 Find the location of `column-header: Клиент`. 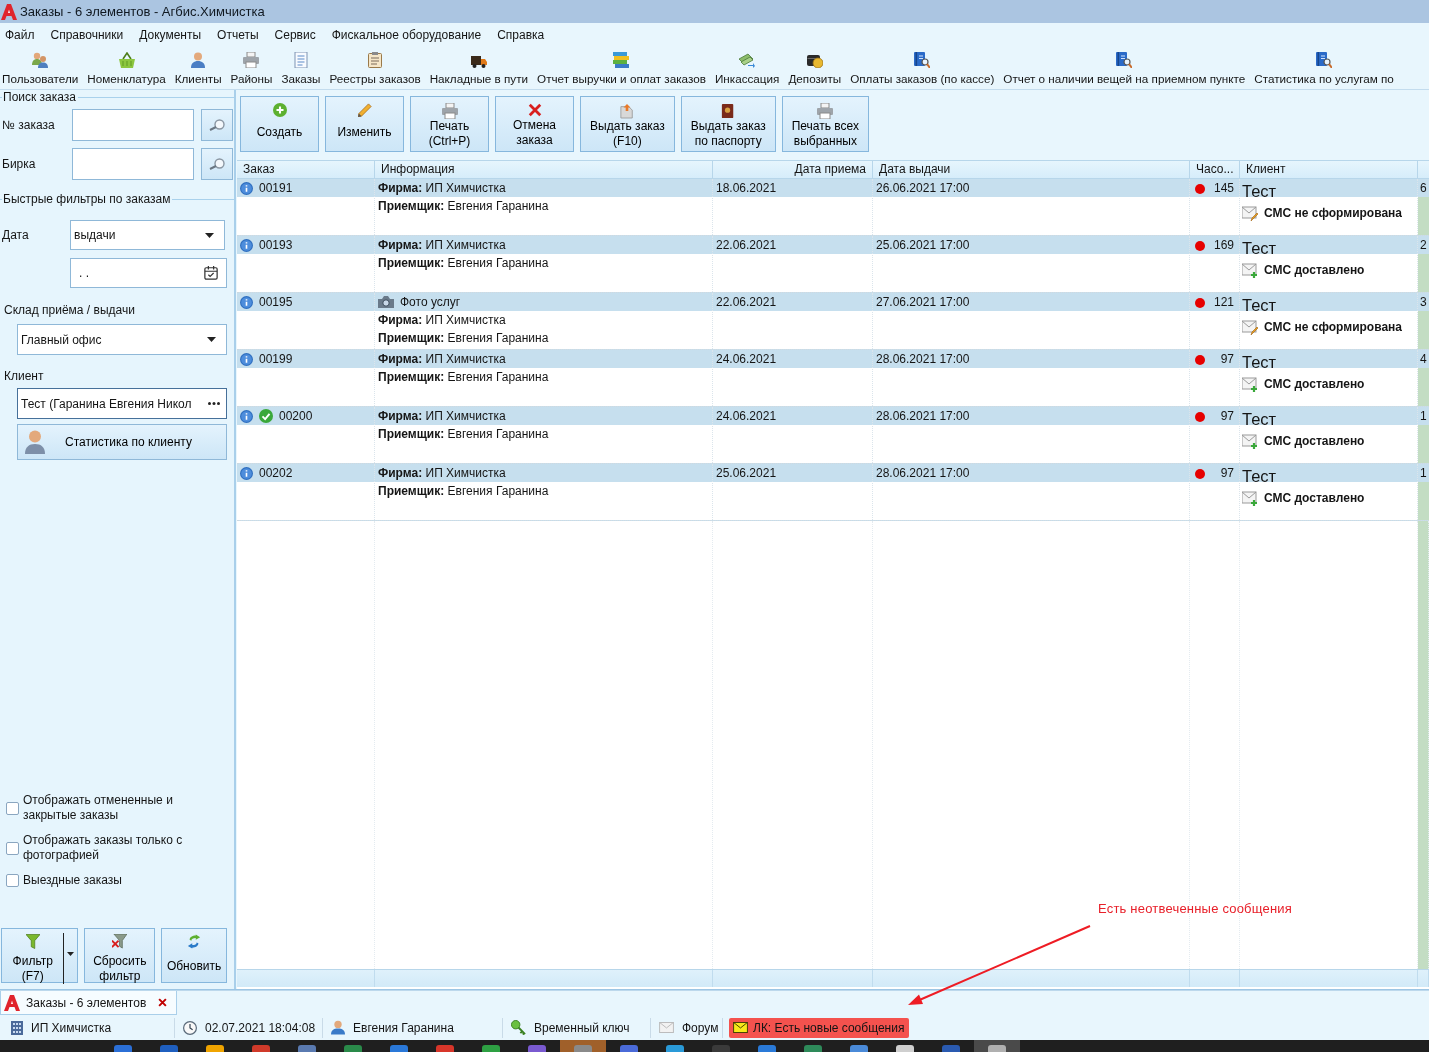

column-header: Клиент is located at coordinates (1329, 169).